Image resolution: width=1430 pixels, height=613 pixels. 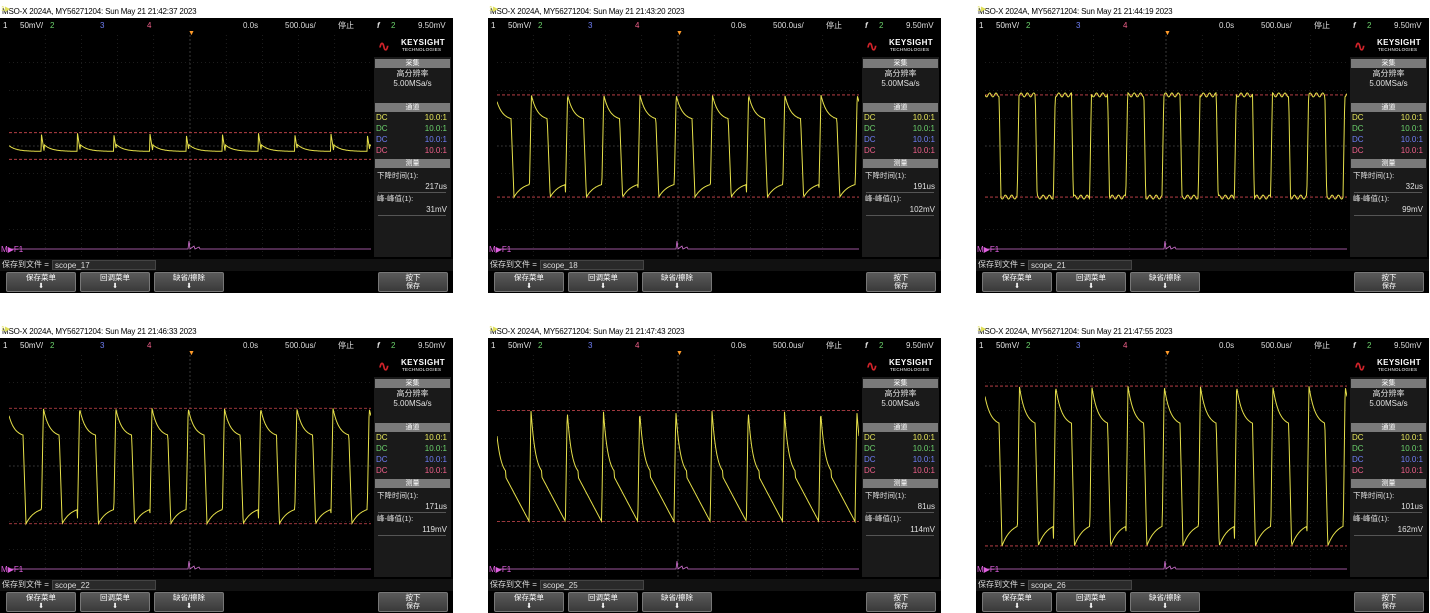 What do you see at coordinates (1080, 585) in the screenshot?
I see `save-file-name-field: scope_26` at bounding box center [1080, 585].